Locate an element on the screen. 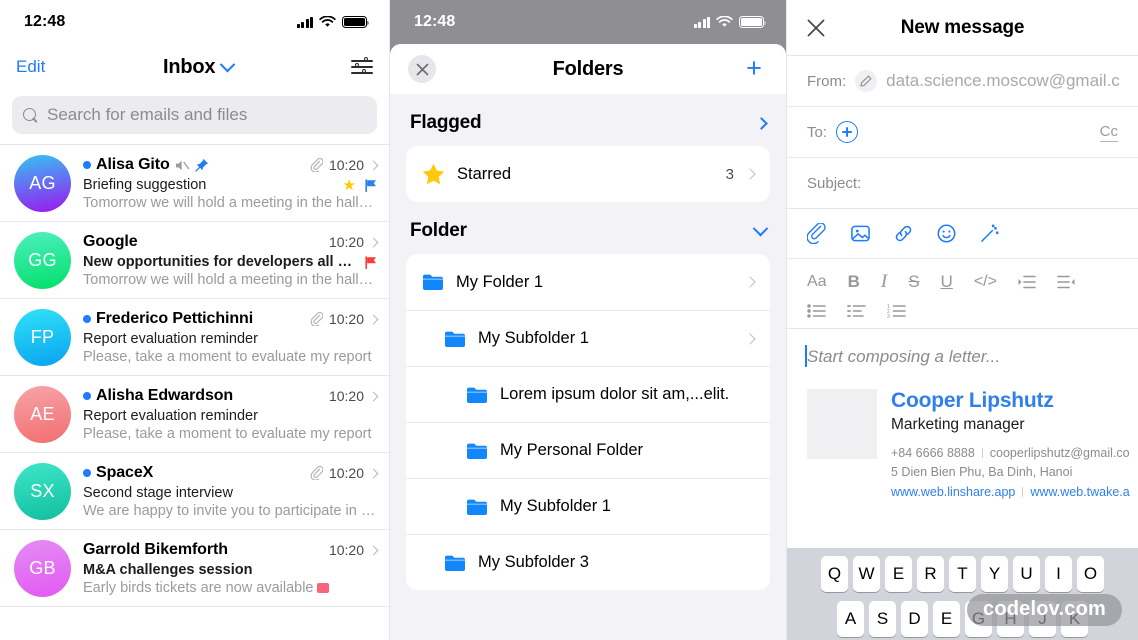 Image resolution: width=1138 pixels, height=640 pixels. email-markers: ★ is located at coordinates (360, 185).